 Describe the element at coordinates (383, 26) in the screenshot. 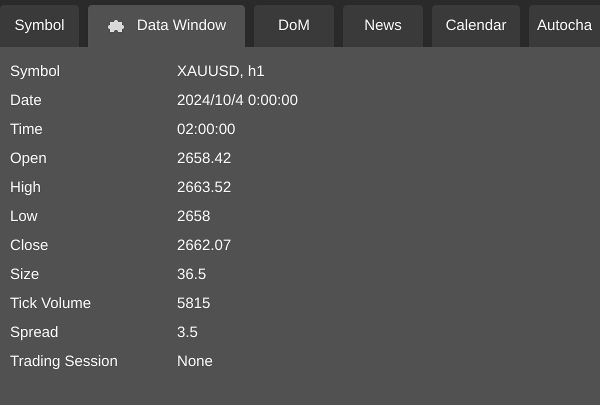

I see `tab: News` at that location.